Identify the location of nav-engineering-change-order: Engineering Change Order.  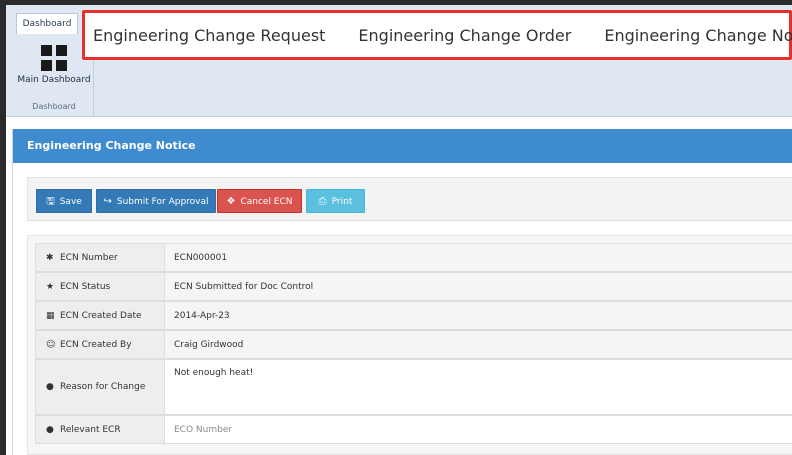
(464, 35).